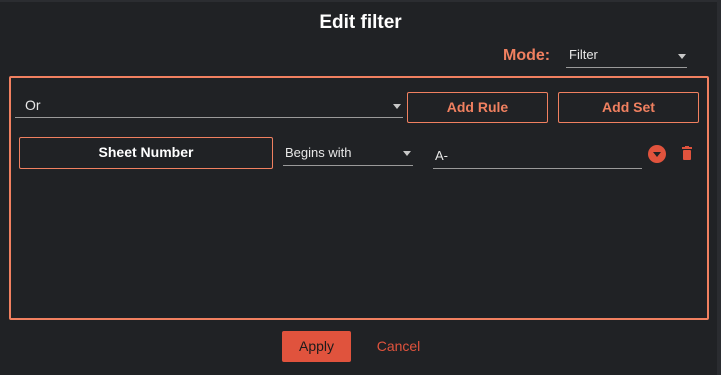 This screenshot has height=375, width=721. What do you see at coordinates (316, 346) in the screenshot?
I see `apply-button: Apply` at bounding box center [316, 346].